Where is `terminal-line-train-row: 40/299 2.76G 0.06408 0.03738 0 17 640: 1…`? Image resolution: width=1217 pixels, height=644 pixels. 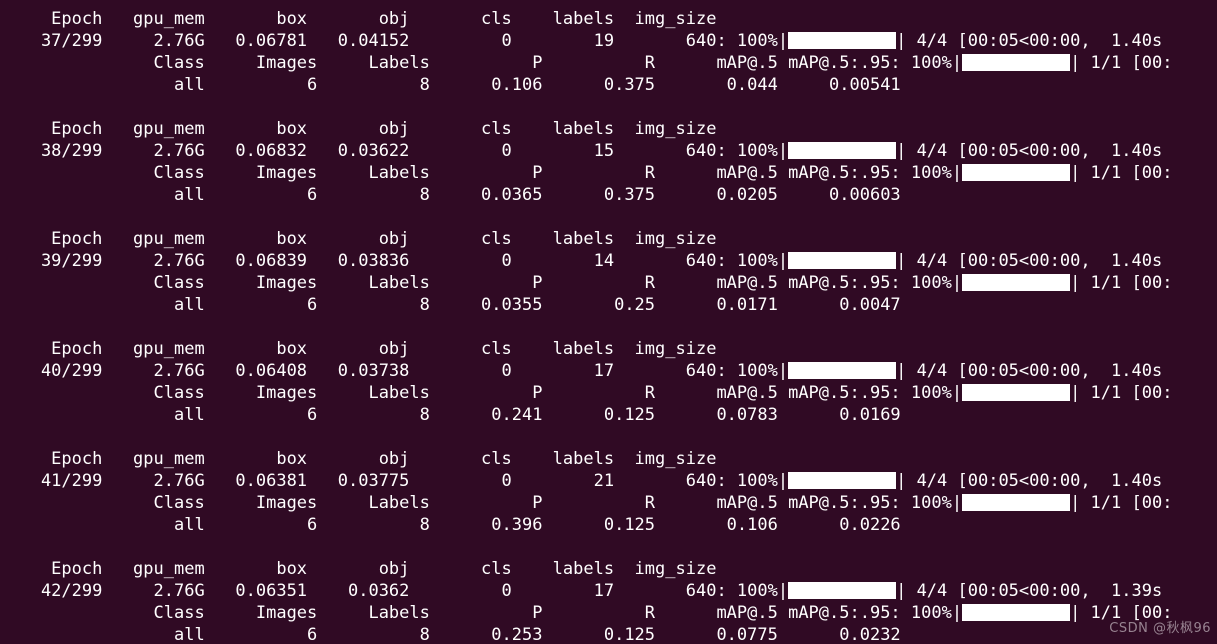
terminal-line-train-row: 40/299 2.76G 0.06408 0.03738 0 17 640: 1… is located at coordinates (608, 371).